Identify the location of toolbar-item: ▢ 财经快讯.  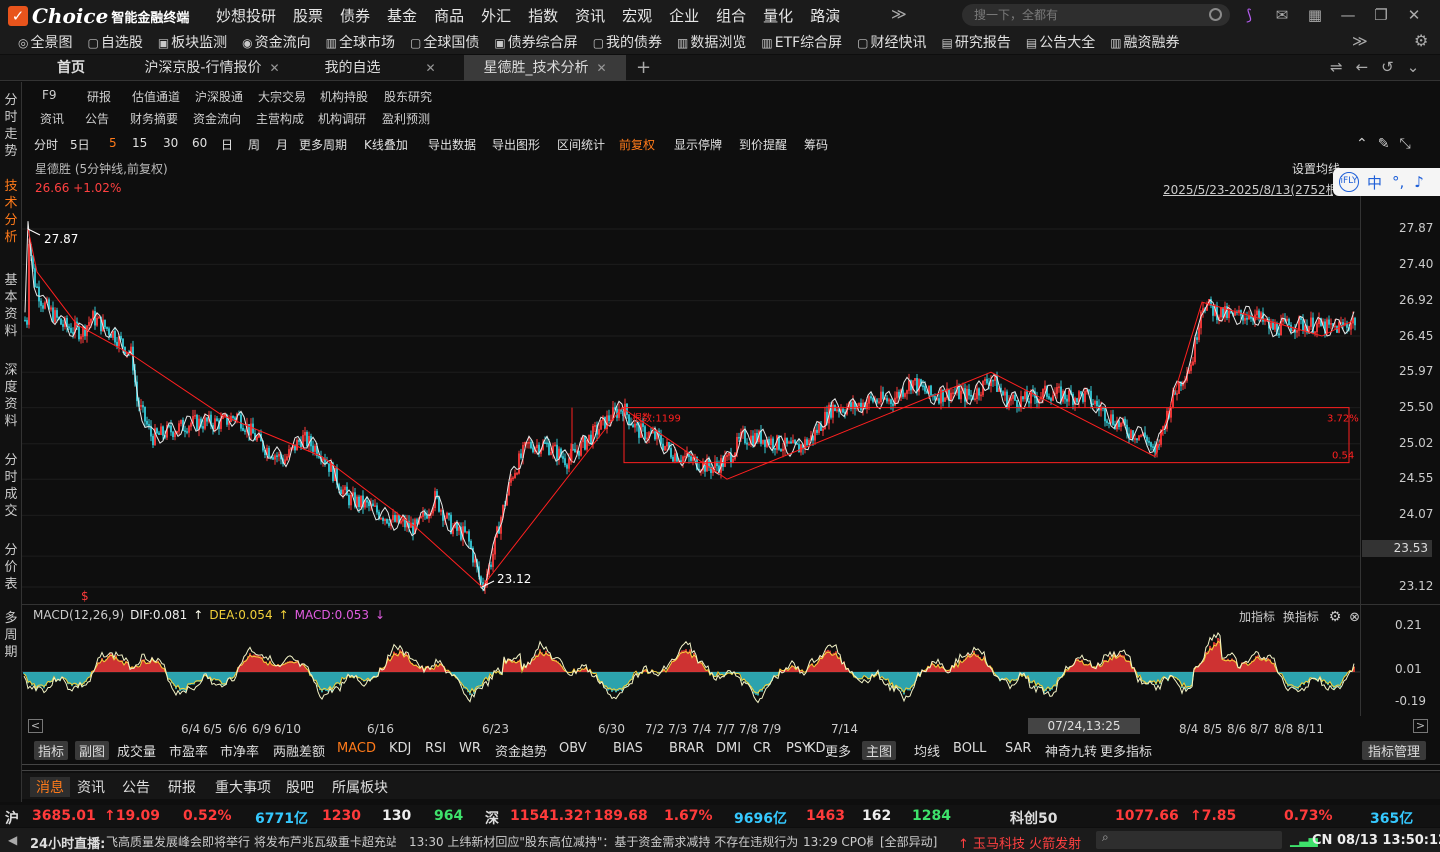
(891, 42).